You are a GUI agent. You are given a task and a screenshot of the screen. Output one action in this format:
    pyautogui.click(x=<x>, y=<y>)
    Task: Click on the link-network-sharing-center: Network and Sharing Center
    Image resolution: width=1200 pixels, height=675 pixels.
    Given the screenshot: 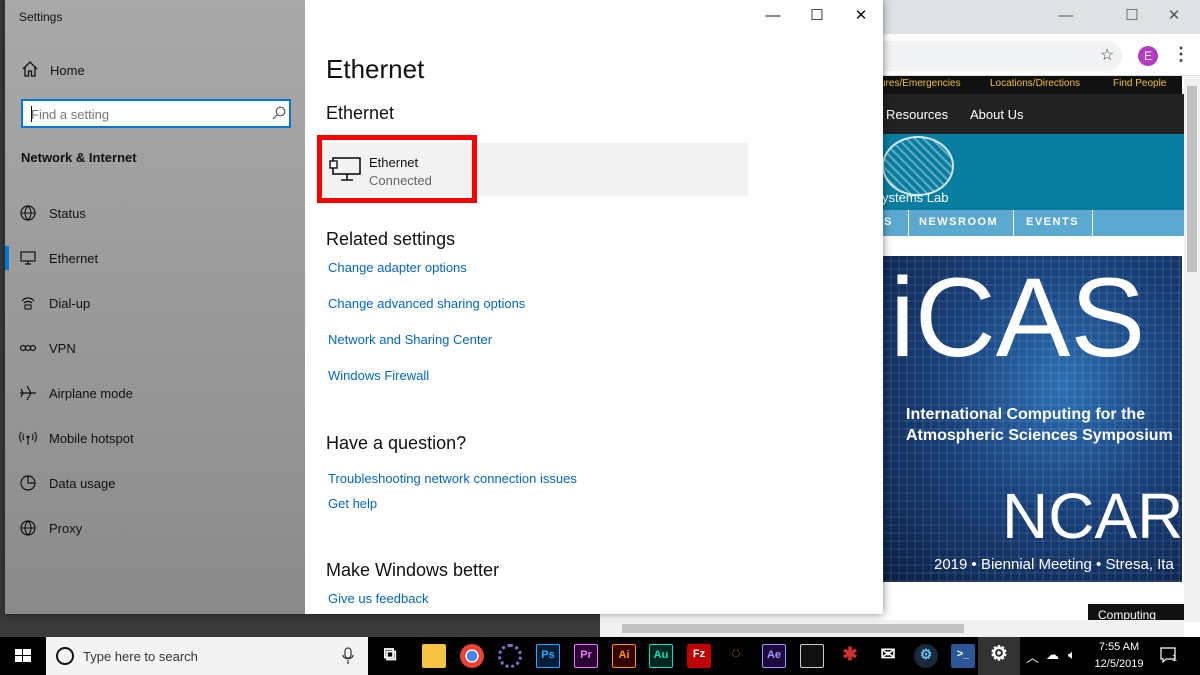 What is the action you would take?
    pyautogui.click(x=410, y=339)
    